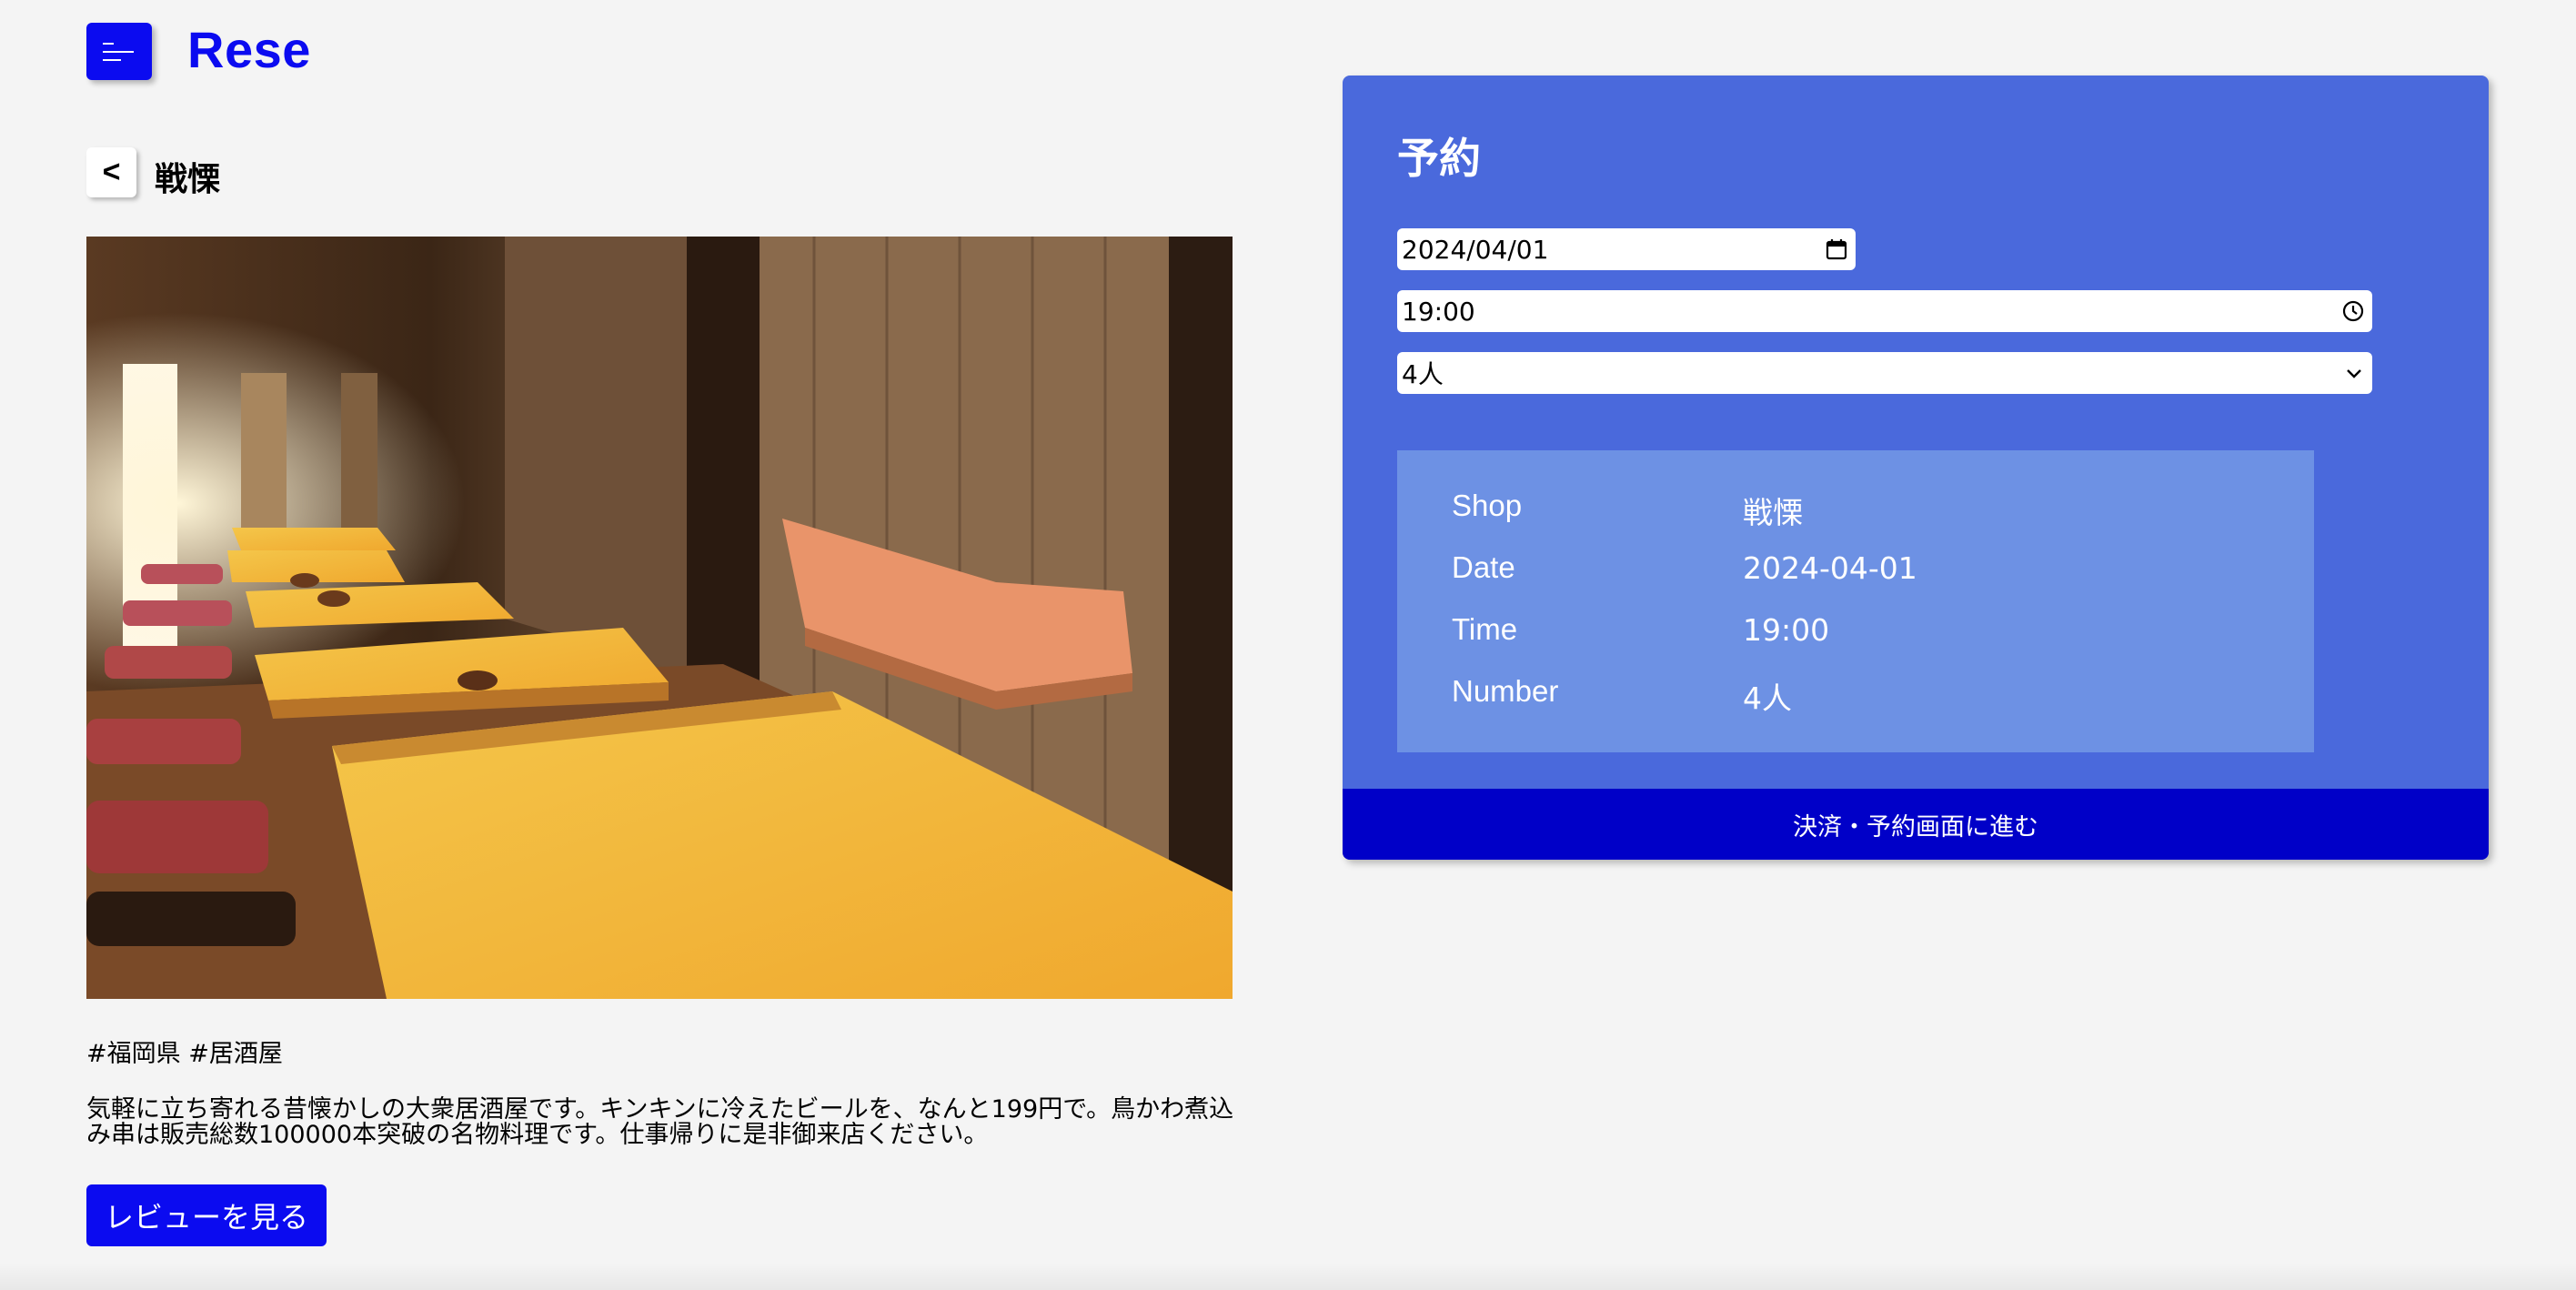 Image resolution: width=2576 pixels, height=1290 pixels. Describe the element at coordinates (1423, 374) in the screenshot. I see `number-select-value: 4人` at that location.